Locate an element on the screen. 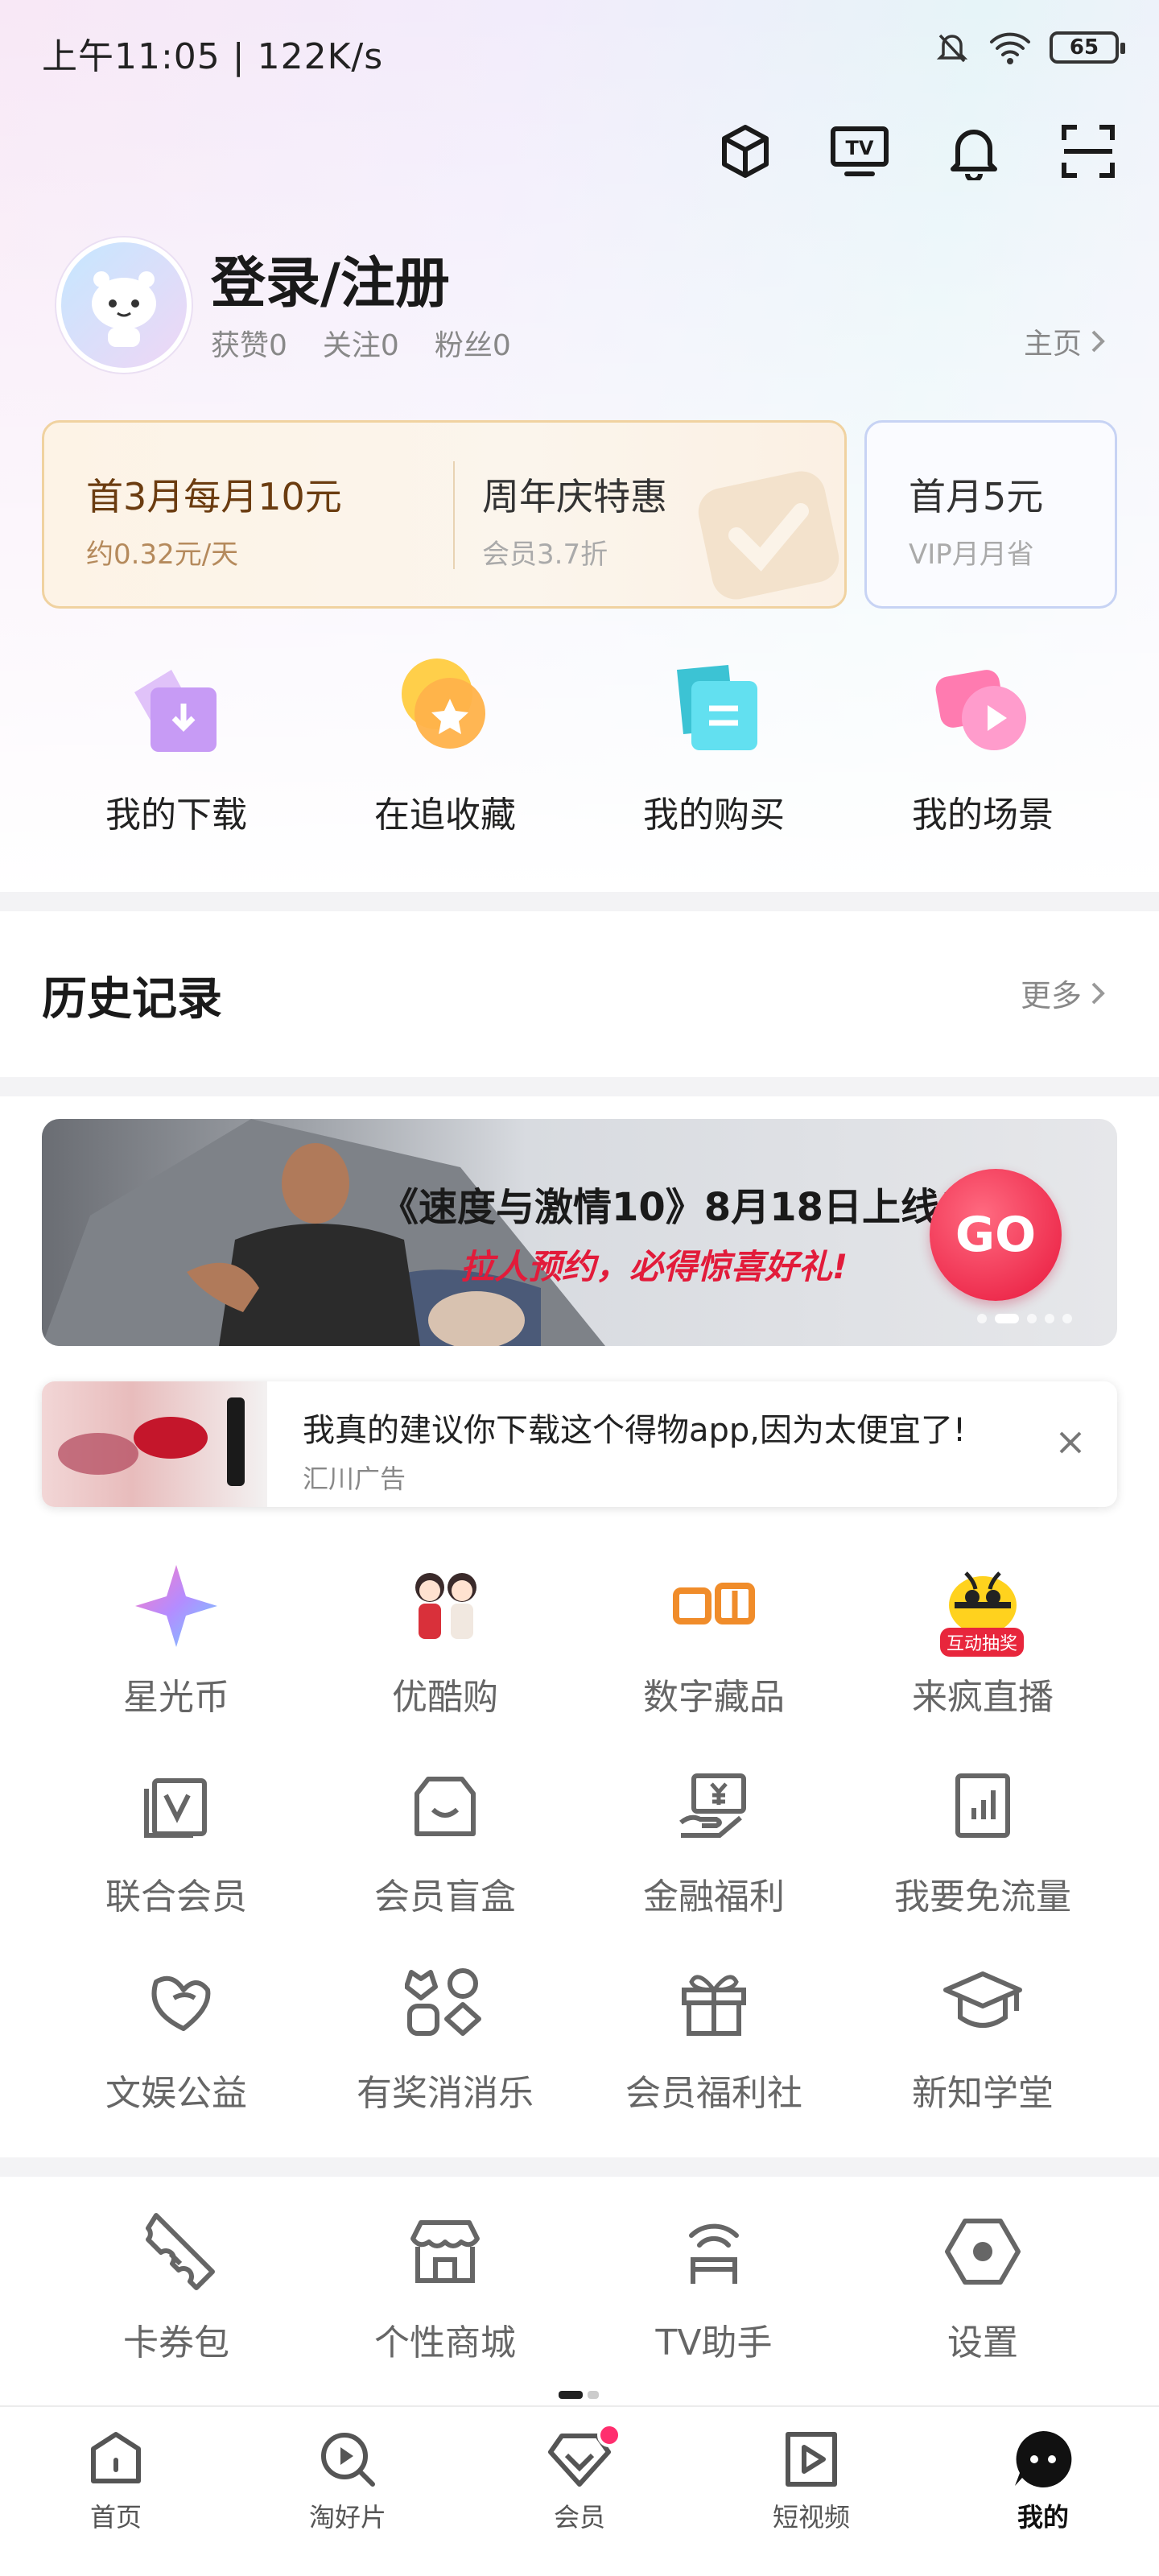  service-youku-shop: 优酷购 is located at coordinates (445, 1640).